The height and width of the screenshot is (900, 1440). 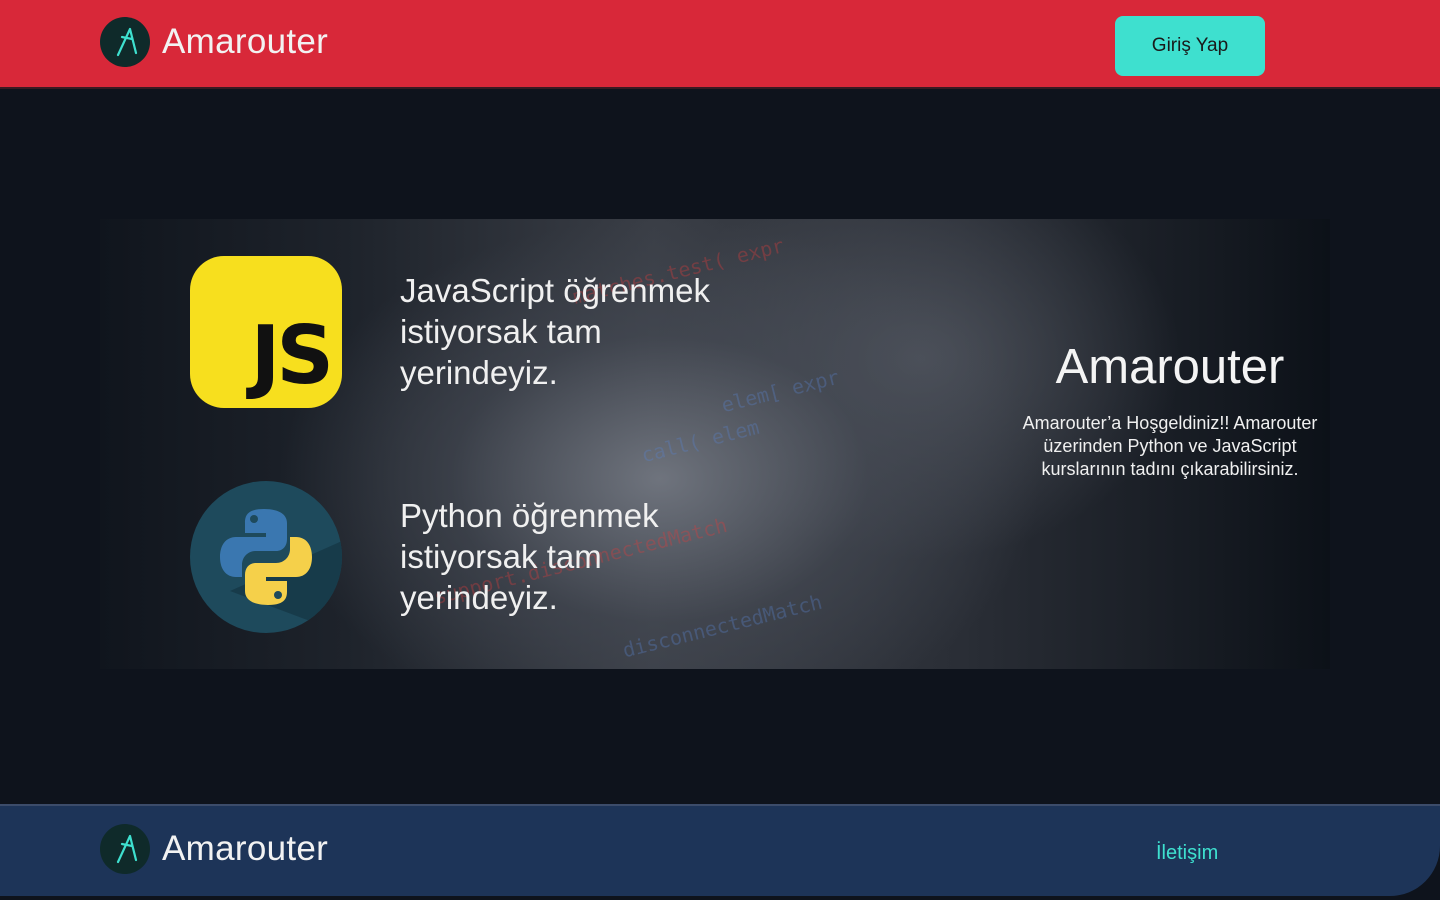 I want to click on footer-brand: Amarouter, so click(x=214, y=849).